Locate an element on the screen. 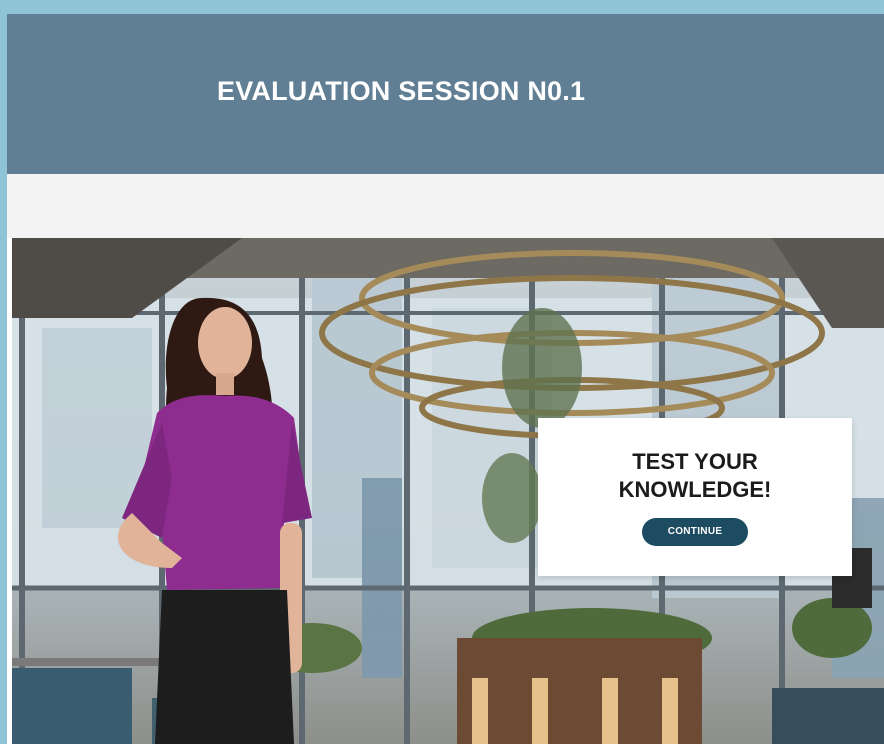 Image resolution: width=884 pixels, height=744 pixels. card-heading: TEST YOUR KNOWLEDGE! is located at coordinates (695, 476).